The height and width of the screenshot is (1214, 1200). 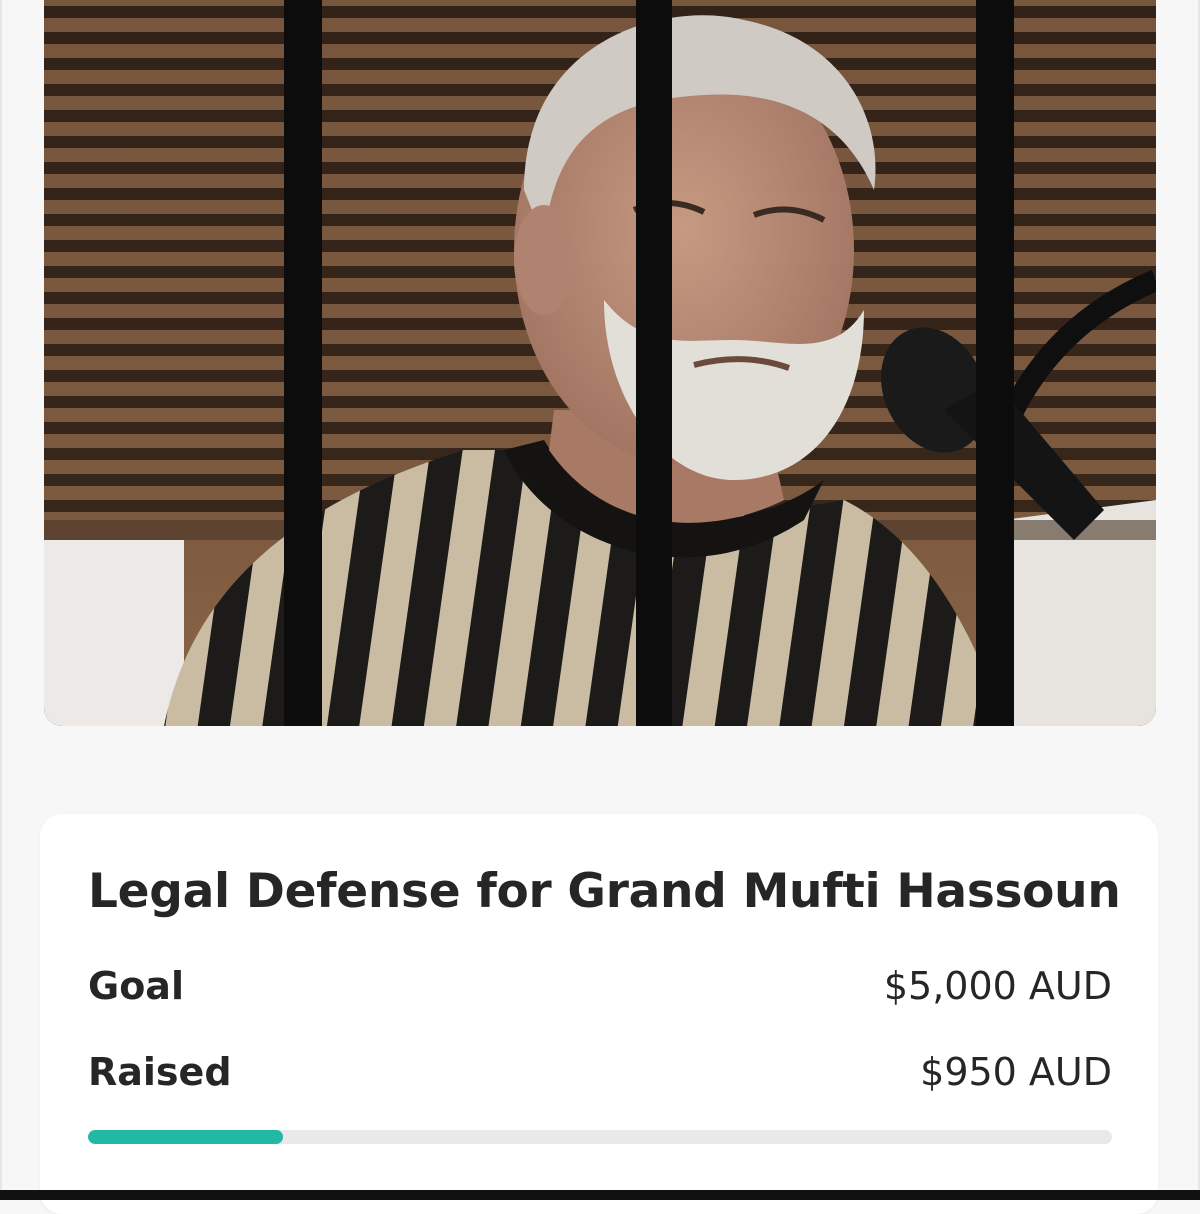 What do you see at coordinates (600, 1137) in the screenshot?
I see `funding-progress-bar` at bounding box center [600, 1137].